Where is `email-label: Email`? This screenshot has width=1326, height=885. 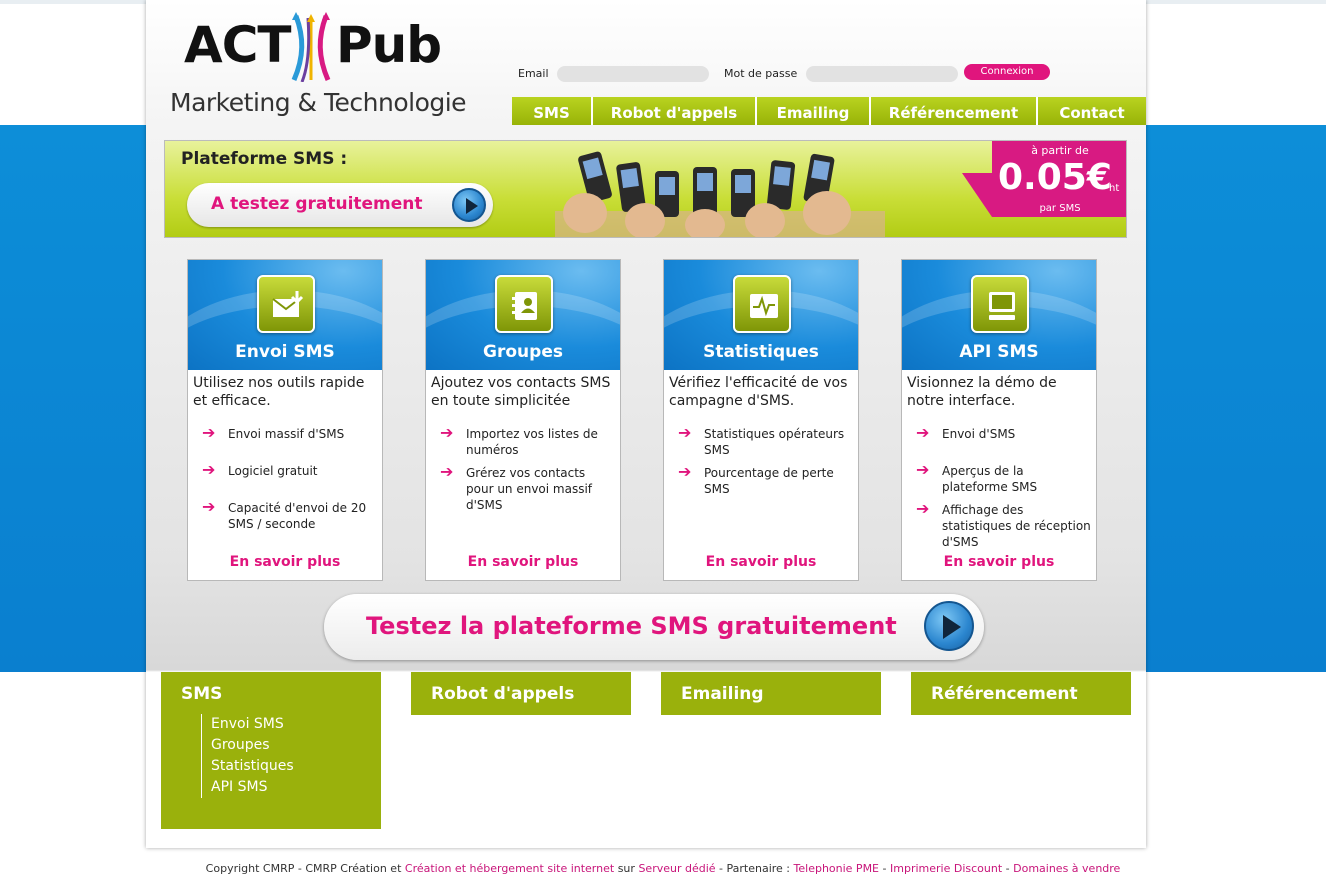
email-label: Email is located at coordinates (533, 73).